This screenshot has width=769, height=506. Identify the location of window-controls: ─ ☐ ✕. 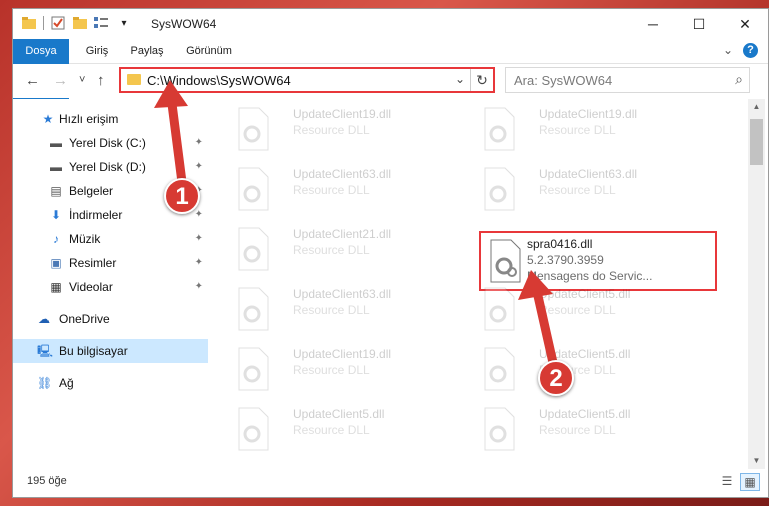
(699, 24).